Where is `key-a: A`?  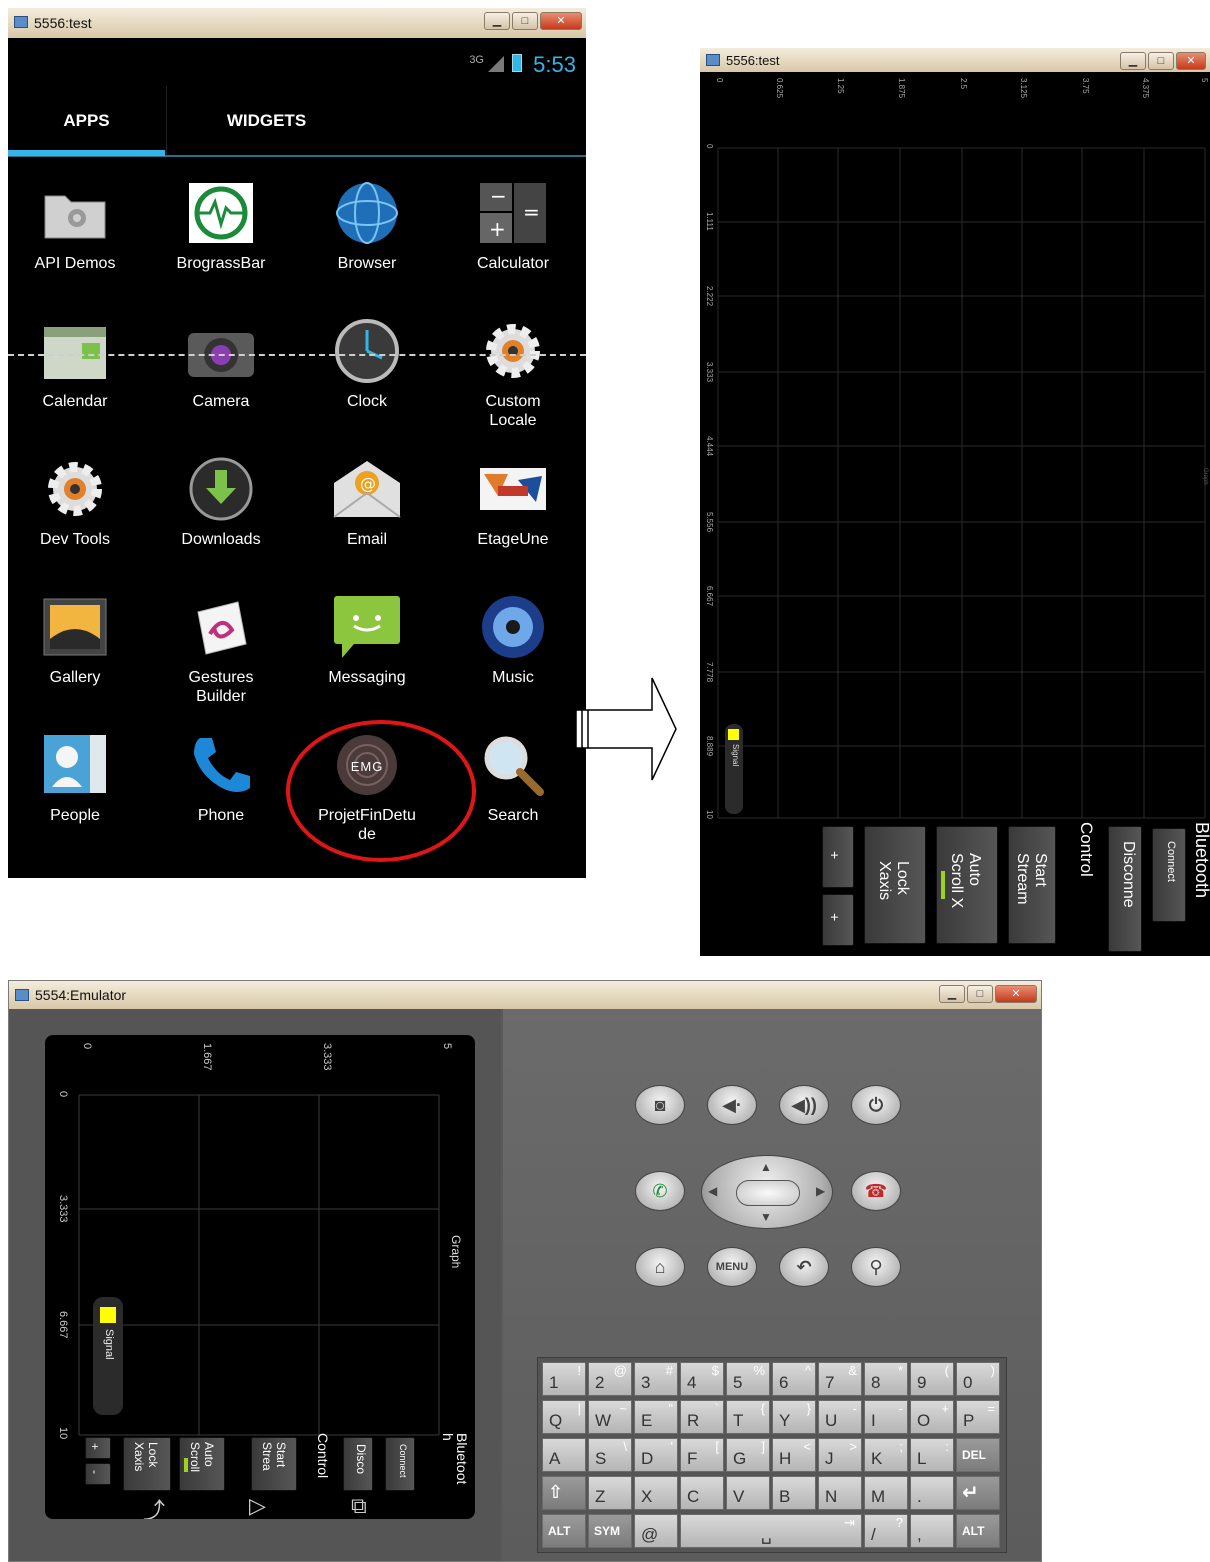 key-a: A is located at coordinates (564, 1455).